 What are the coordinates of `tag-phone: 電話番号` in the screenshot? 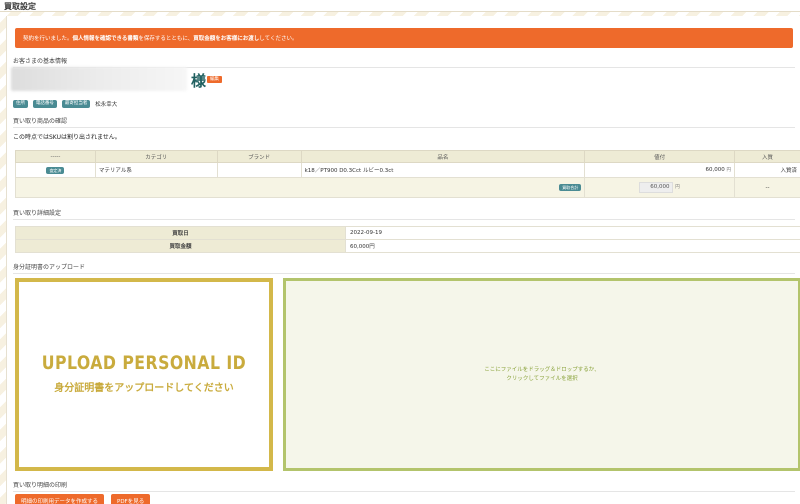 It's located at (44, 104).